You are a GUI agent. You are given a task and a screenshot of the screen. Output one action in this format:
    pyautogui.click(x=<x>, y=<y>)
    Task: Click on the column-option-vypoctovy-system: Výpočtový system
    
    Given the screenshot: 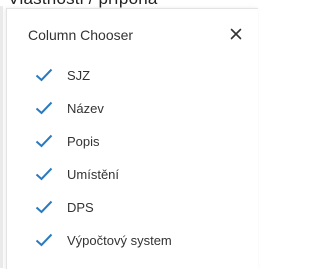 What is the action you would take?
    pyautogui.click(x=140, y=241)
    